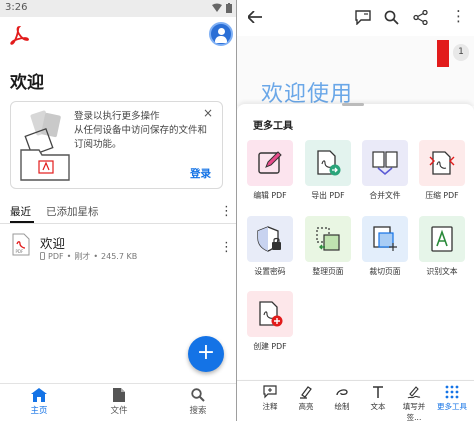 This screenshot has width=474, height=421. I want to click on shield-lock-icon, so click(269, 239).